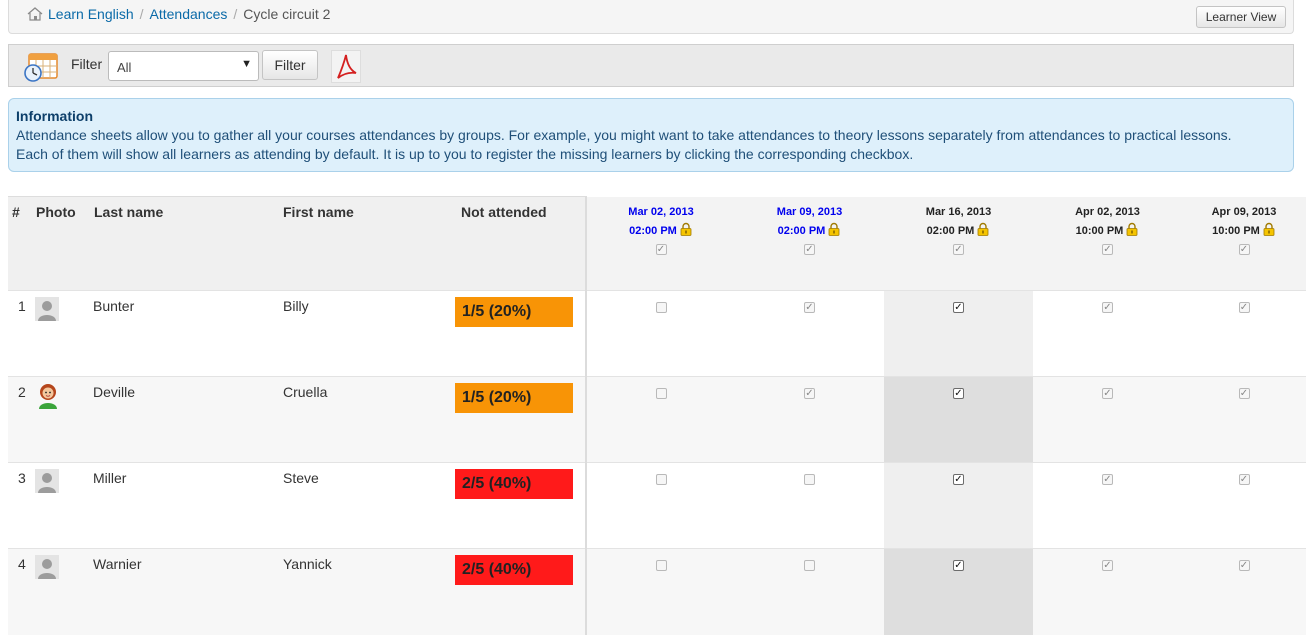 The height and width of the screenshot is (635, 1306). What do you see at coordinates (91, 14) in the screenshot?
I see `breadcrumb-link-course: Learn English` at bounding box center [91, 14].